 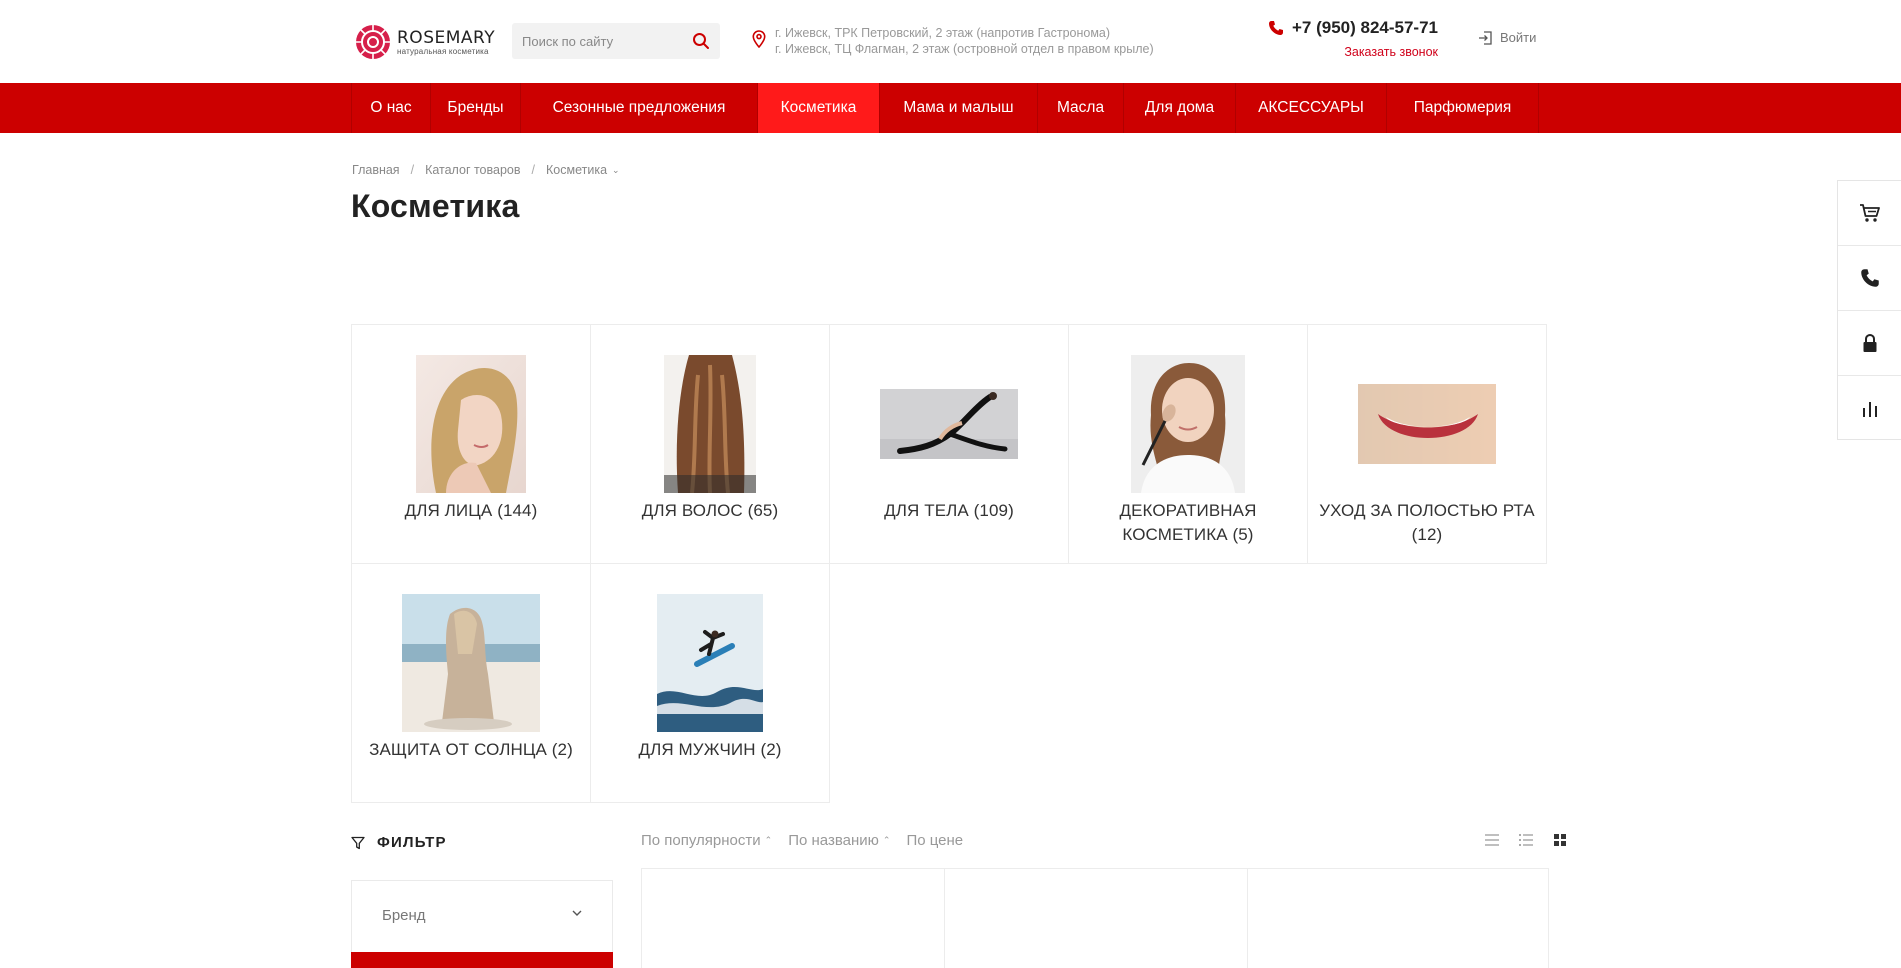 I want to click on surfer-photo, so click(x=710, y=663).